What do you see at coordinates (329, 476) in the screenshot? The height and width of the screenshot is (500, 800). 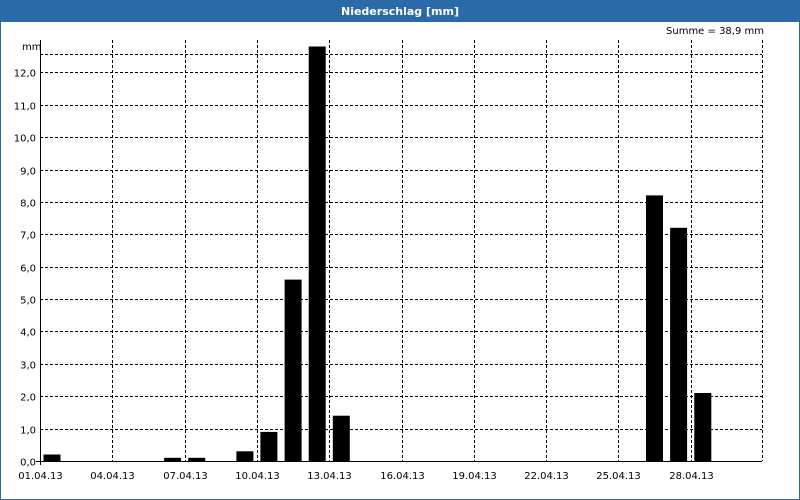 I see `x-tick-label: 13.04.13` at bounding box center [329, 476].